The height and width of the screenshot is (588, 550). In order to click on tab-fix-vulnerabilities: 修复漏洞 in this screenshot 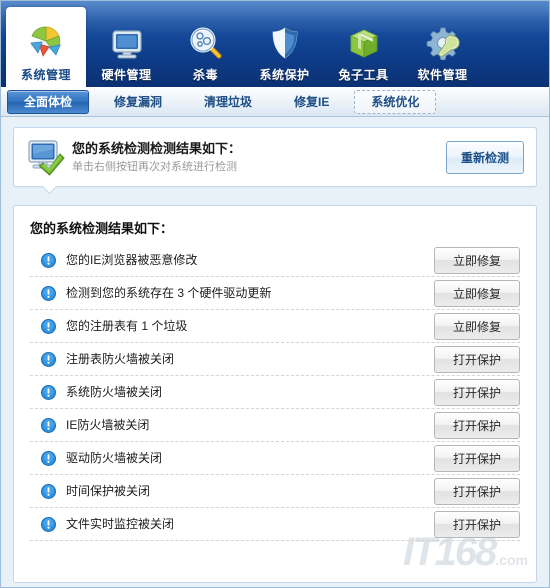, I will do `click(138, 102)`.